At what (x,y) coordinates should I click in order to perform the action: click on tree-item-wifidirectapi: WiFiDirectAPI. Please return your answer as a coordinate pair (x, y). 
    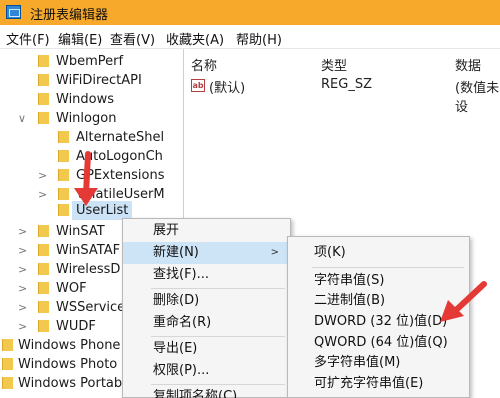
    Looking at the image, I should click on (91, 80).